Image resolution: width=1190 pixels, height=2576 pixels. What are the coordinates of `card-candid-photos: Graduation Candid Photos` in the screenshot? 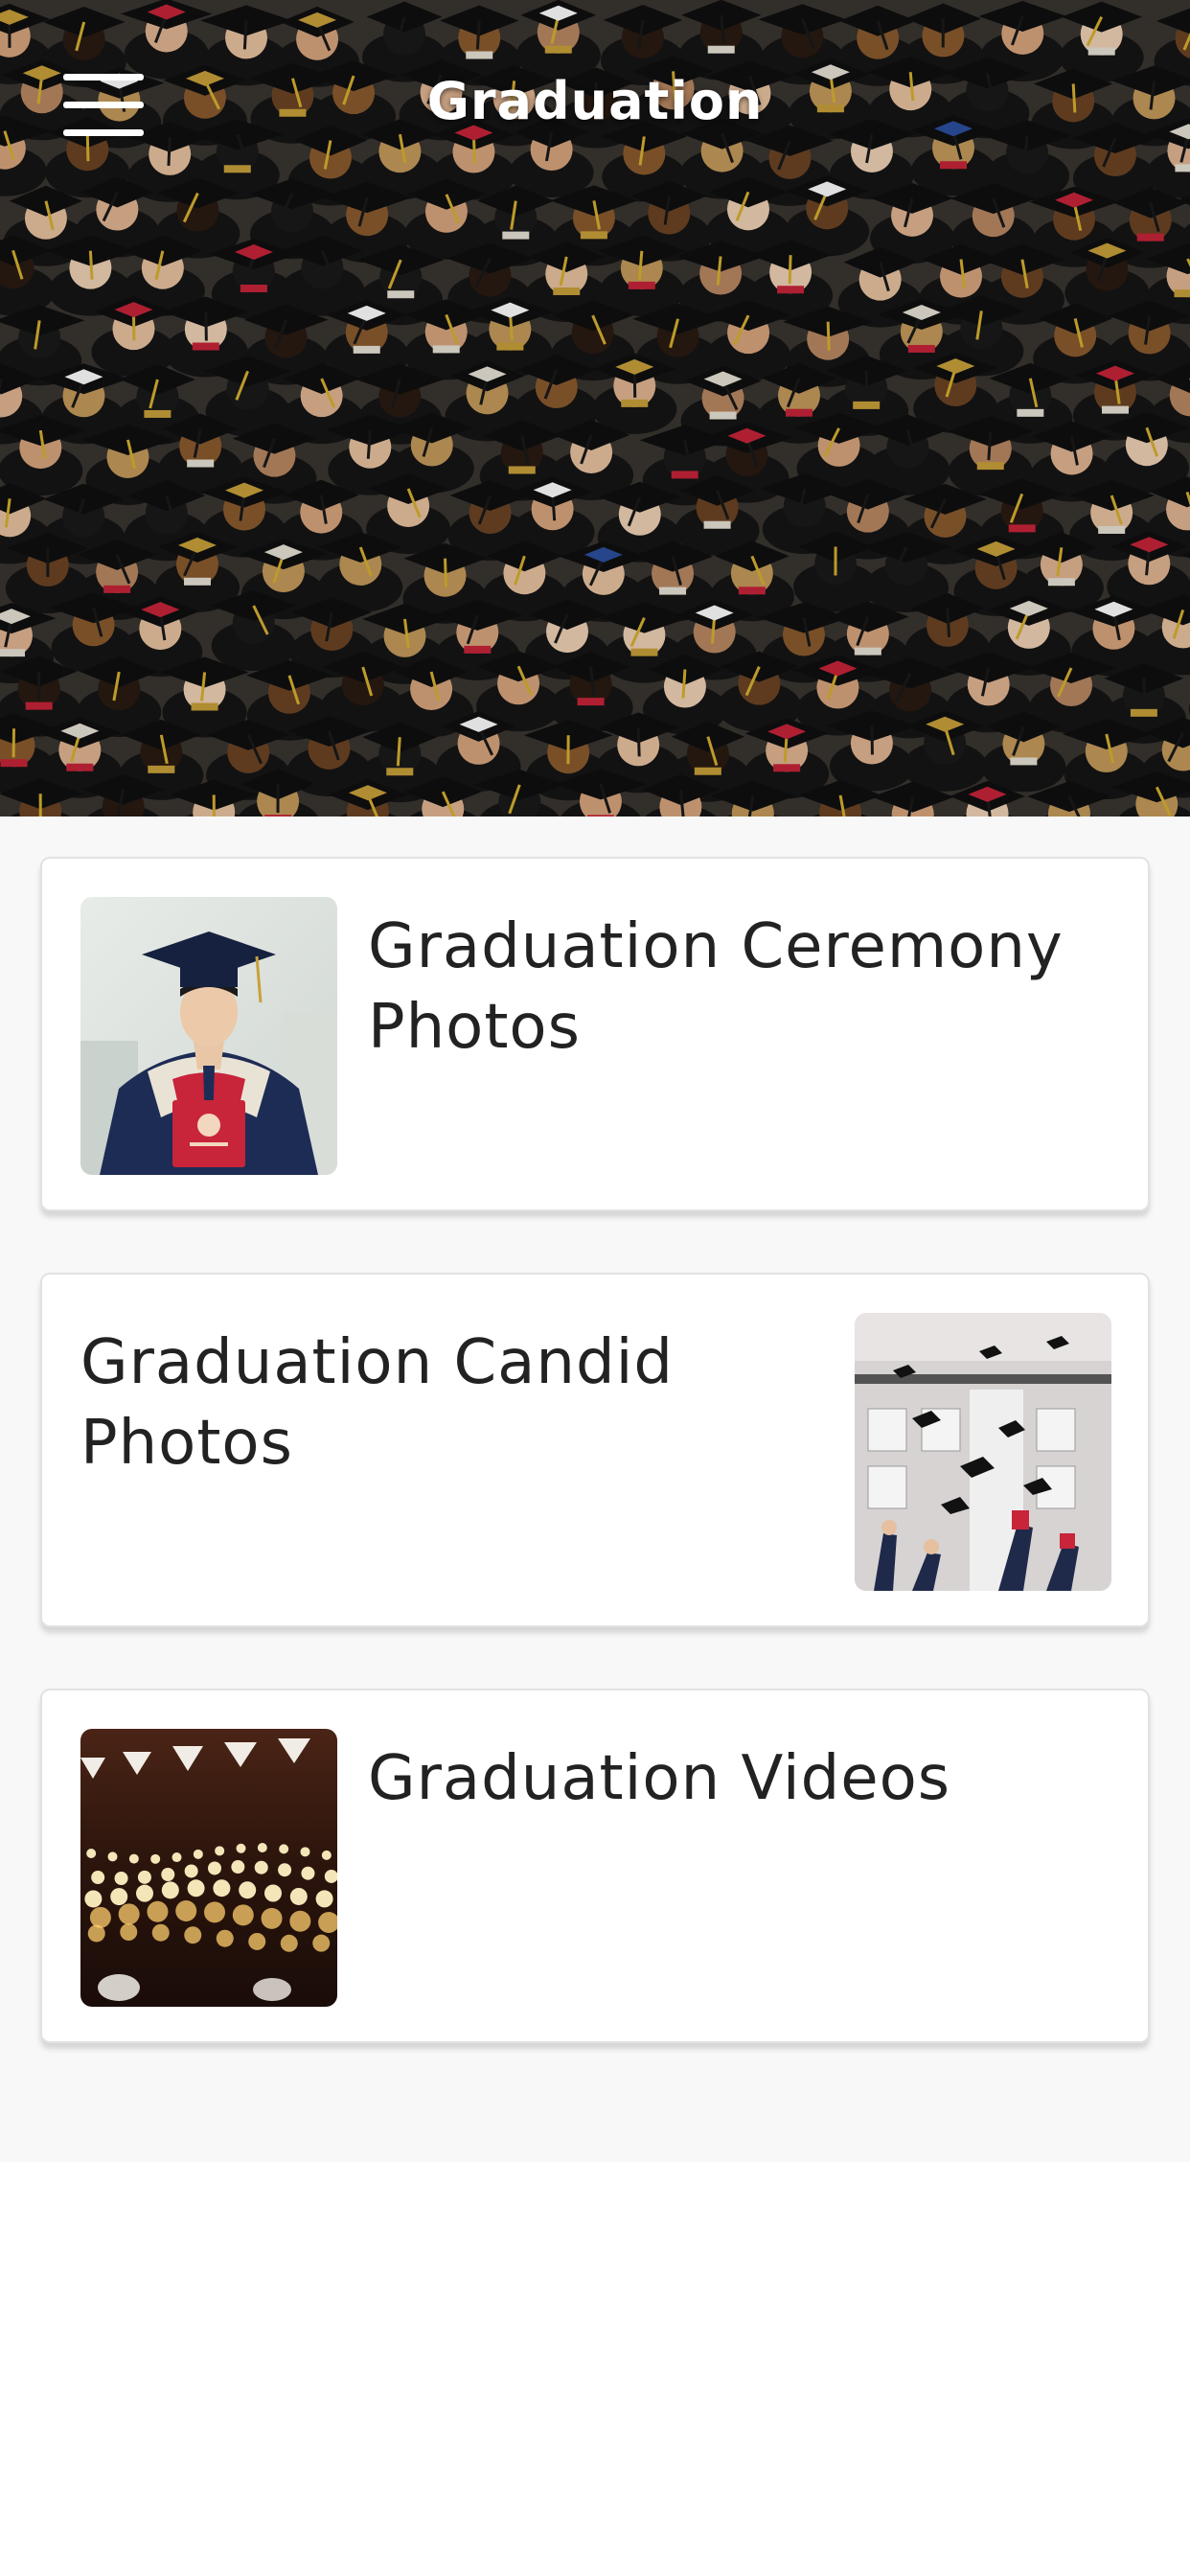 It's located at (595, 1450).